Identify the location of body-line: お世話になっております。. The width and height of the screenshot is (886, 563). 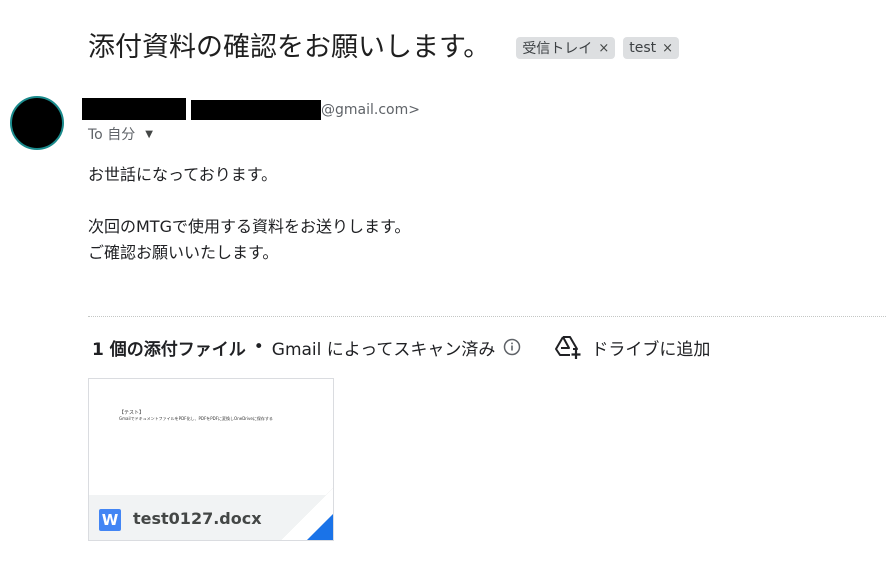
(183, 174).